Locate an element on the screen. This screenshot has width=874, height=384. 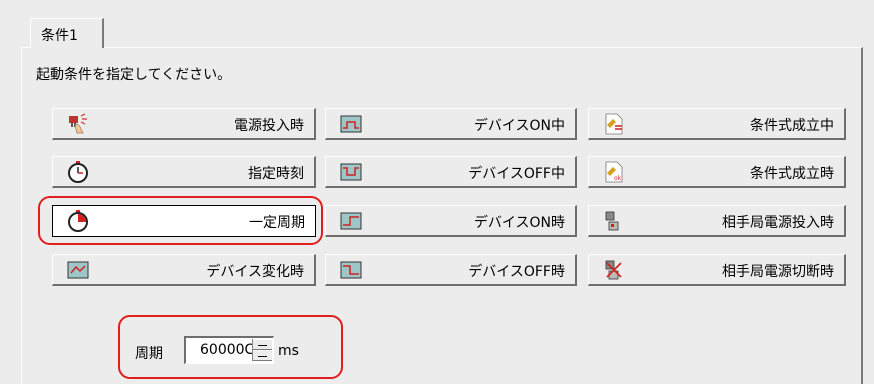
remote-power-on-label: 相手局電源投入時 is located at coordinates (778, 223).